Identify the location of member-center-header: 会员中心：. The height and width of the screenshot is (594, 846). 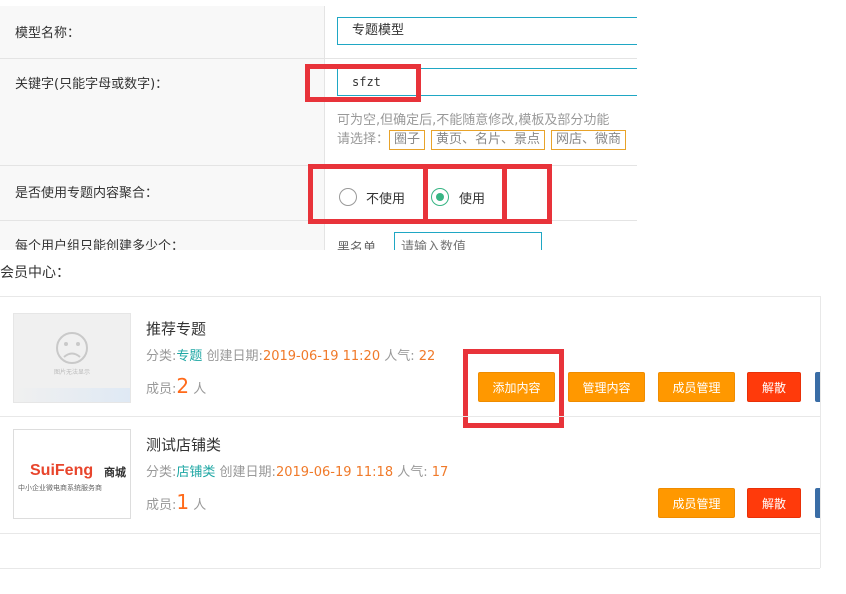
(35, 273).